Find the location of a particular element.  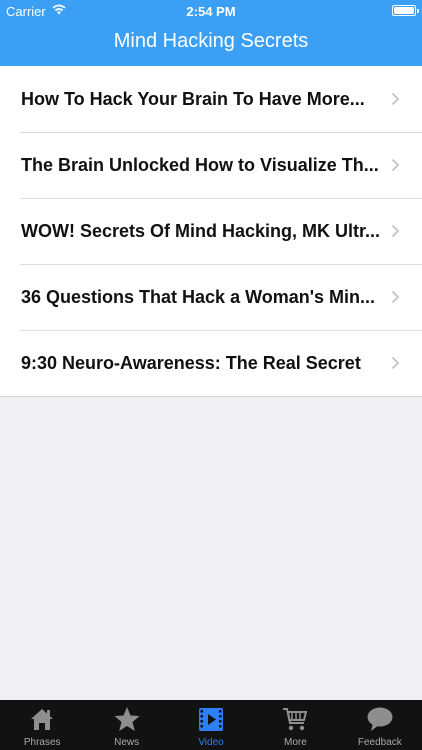

status-time: 2:54 PM is located at coordinates (211, 11).